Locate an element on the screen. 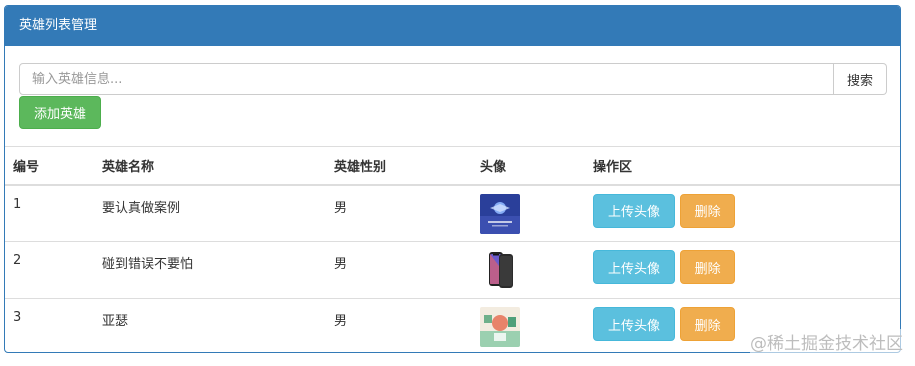  add-hero-button: 添加英雄 is located at coordinates (60, 112).